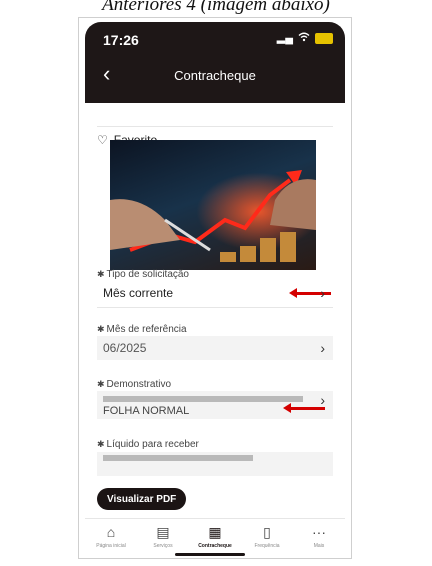 This screenshot has width=432, height=566. What do you see at coordinates (111, 532) in the screenshot?
I see `home-icon: ⌂` at bounding box center [111, 532].